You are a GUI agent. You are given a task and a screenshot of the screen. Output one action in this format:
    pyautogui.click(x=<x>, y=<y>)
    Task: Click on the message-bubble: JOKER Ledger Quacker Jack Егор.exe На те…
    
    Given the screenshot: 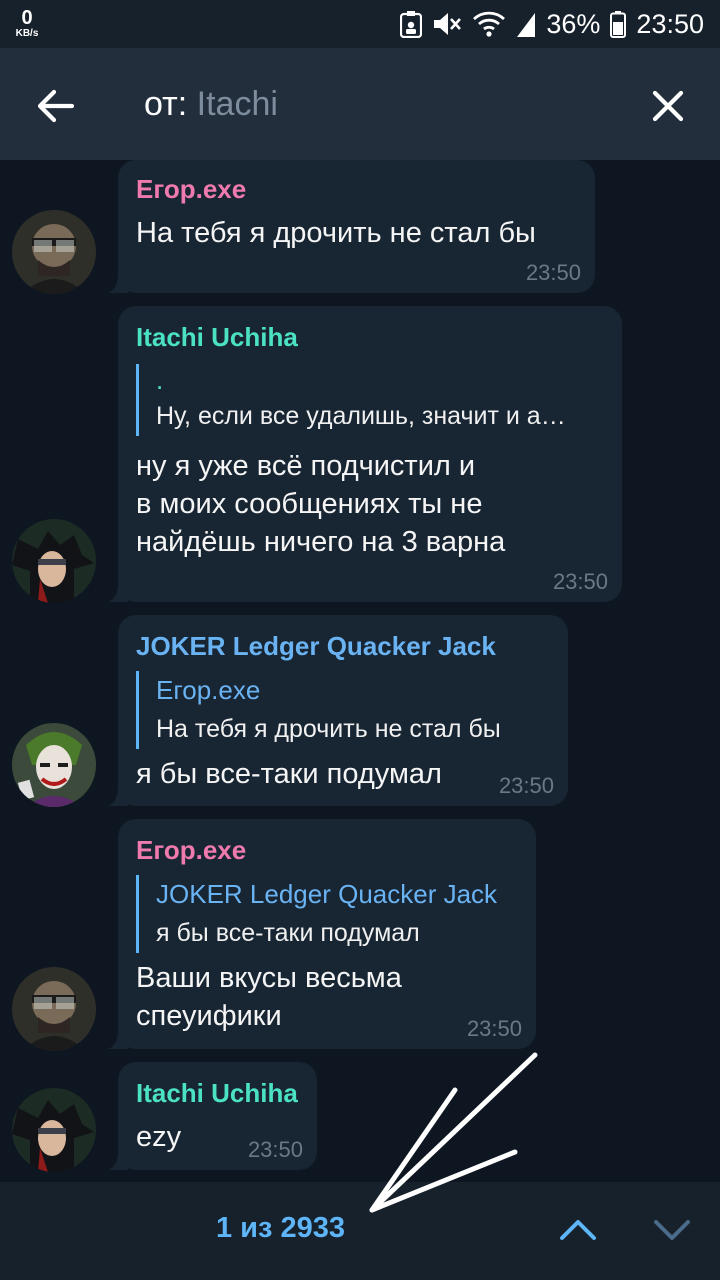 What is the action you would take?
    pyautogui.click(x=338, y=710)
    